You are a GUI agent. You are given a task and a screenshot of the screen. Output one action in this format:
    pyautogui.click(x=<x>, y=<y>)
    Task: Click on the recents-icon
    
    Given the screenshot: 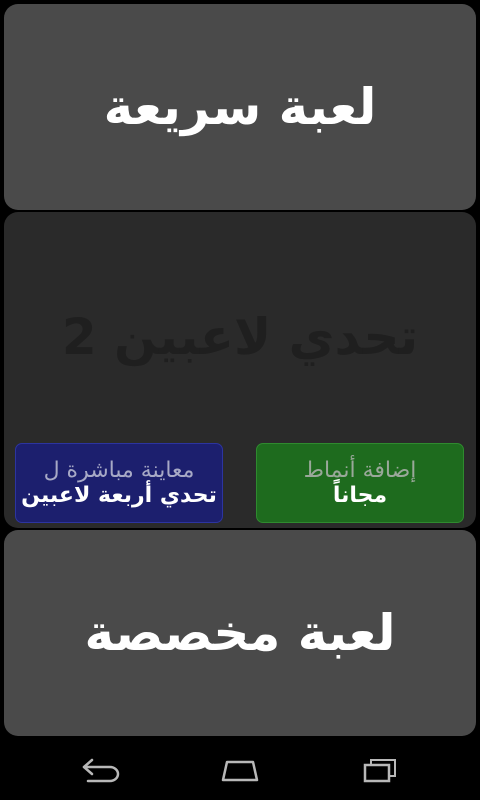 What is the action you would take?
    pyautogui.click(x=379, y=771)
    